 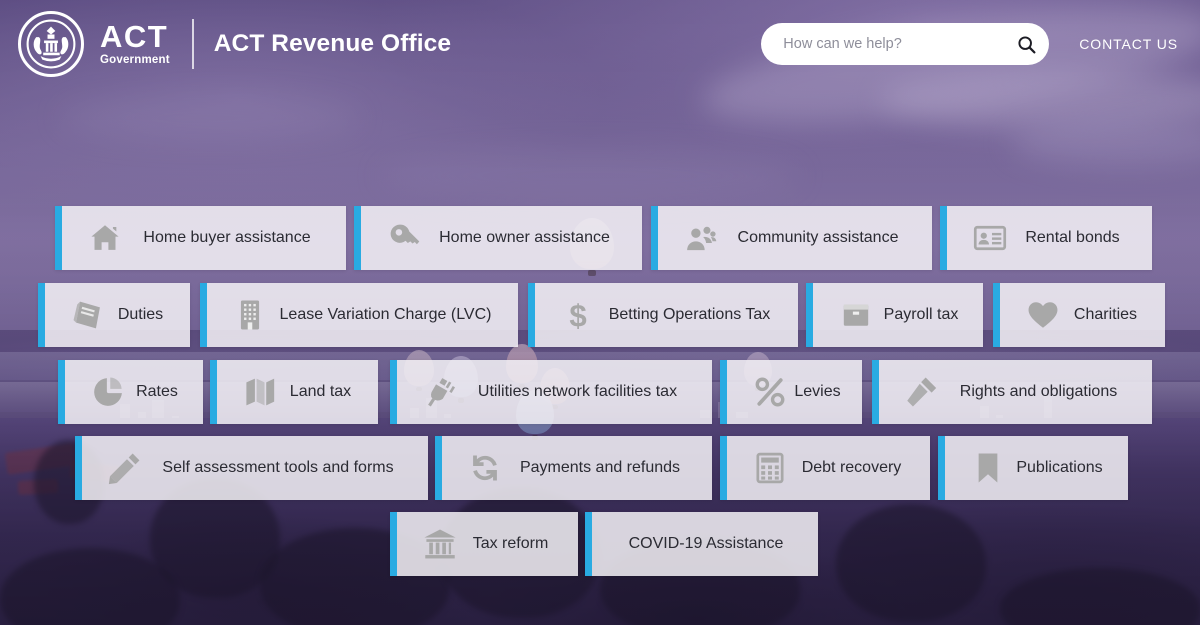 What do you see at coordinates (990, 238) in the screenshot?
I see `id-card-icon` at bounding box center [990, 238].